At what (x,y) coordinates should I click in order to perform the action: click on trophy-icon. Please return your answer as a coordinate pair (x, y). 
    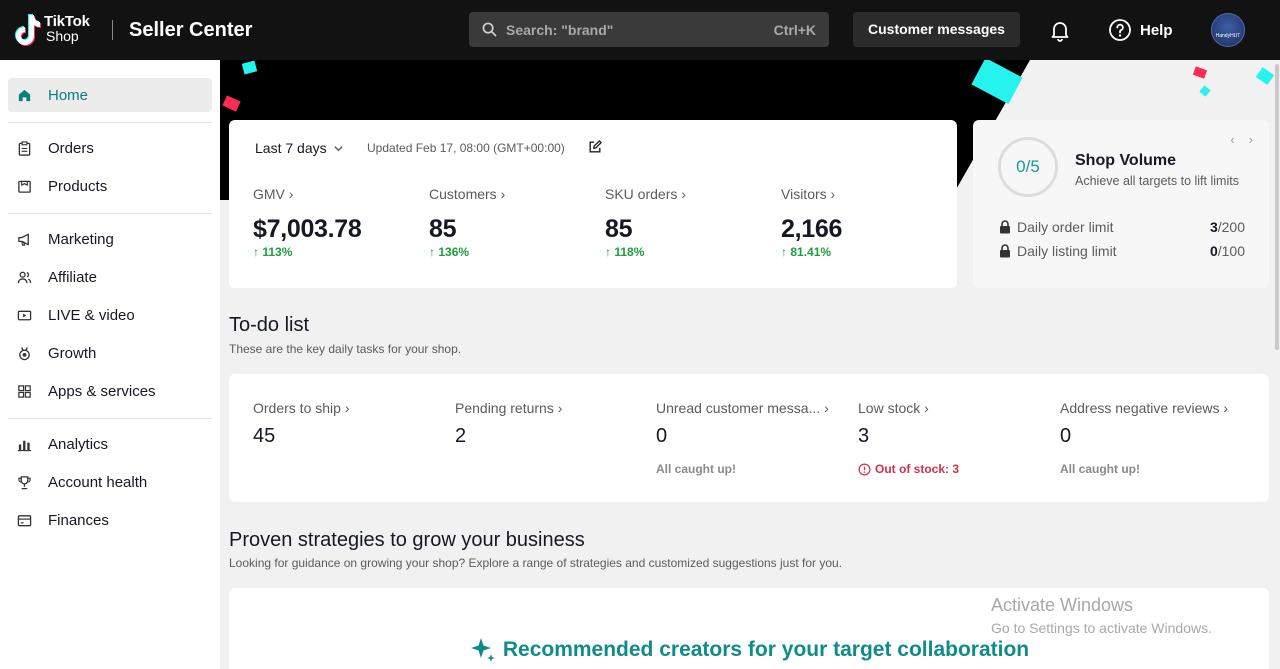
    Looking at the image, I should click on (24, 482).